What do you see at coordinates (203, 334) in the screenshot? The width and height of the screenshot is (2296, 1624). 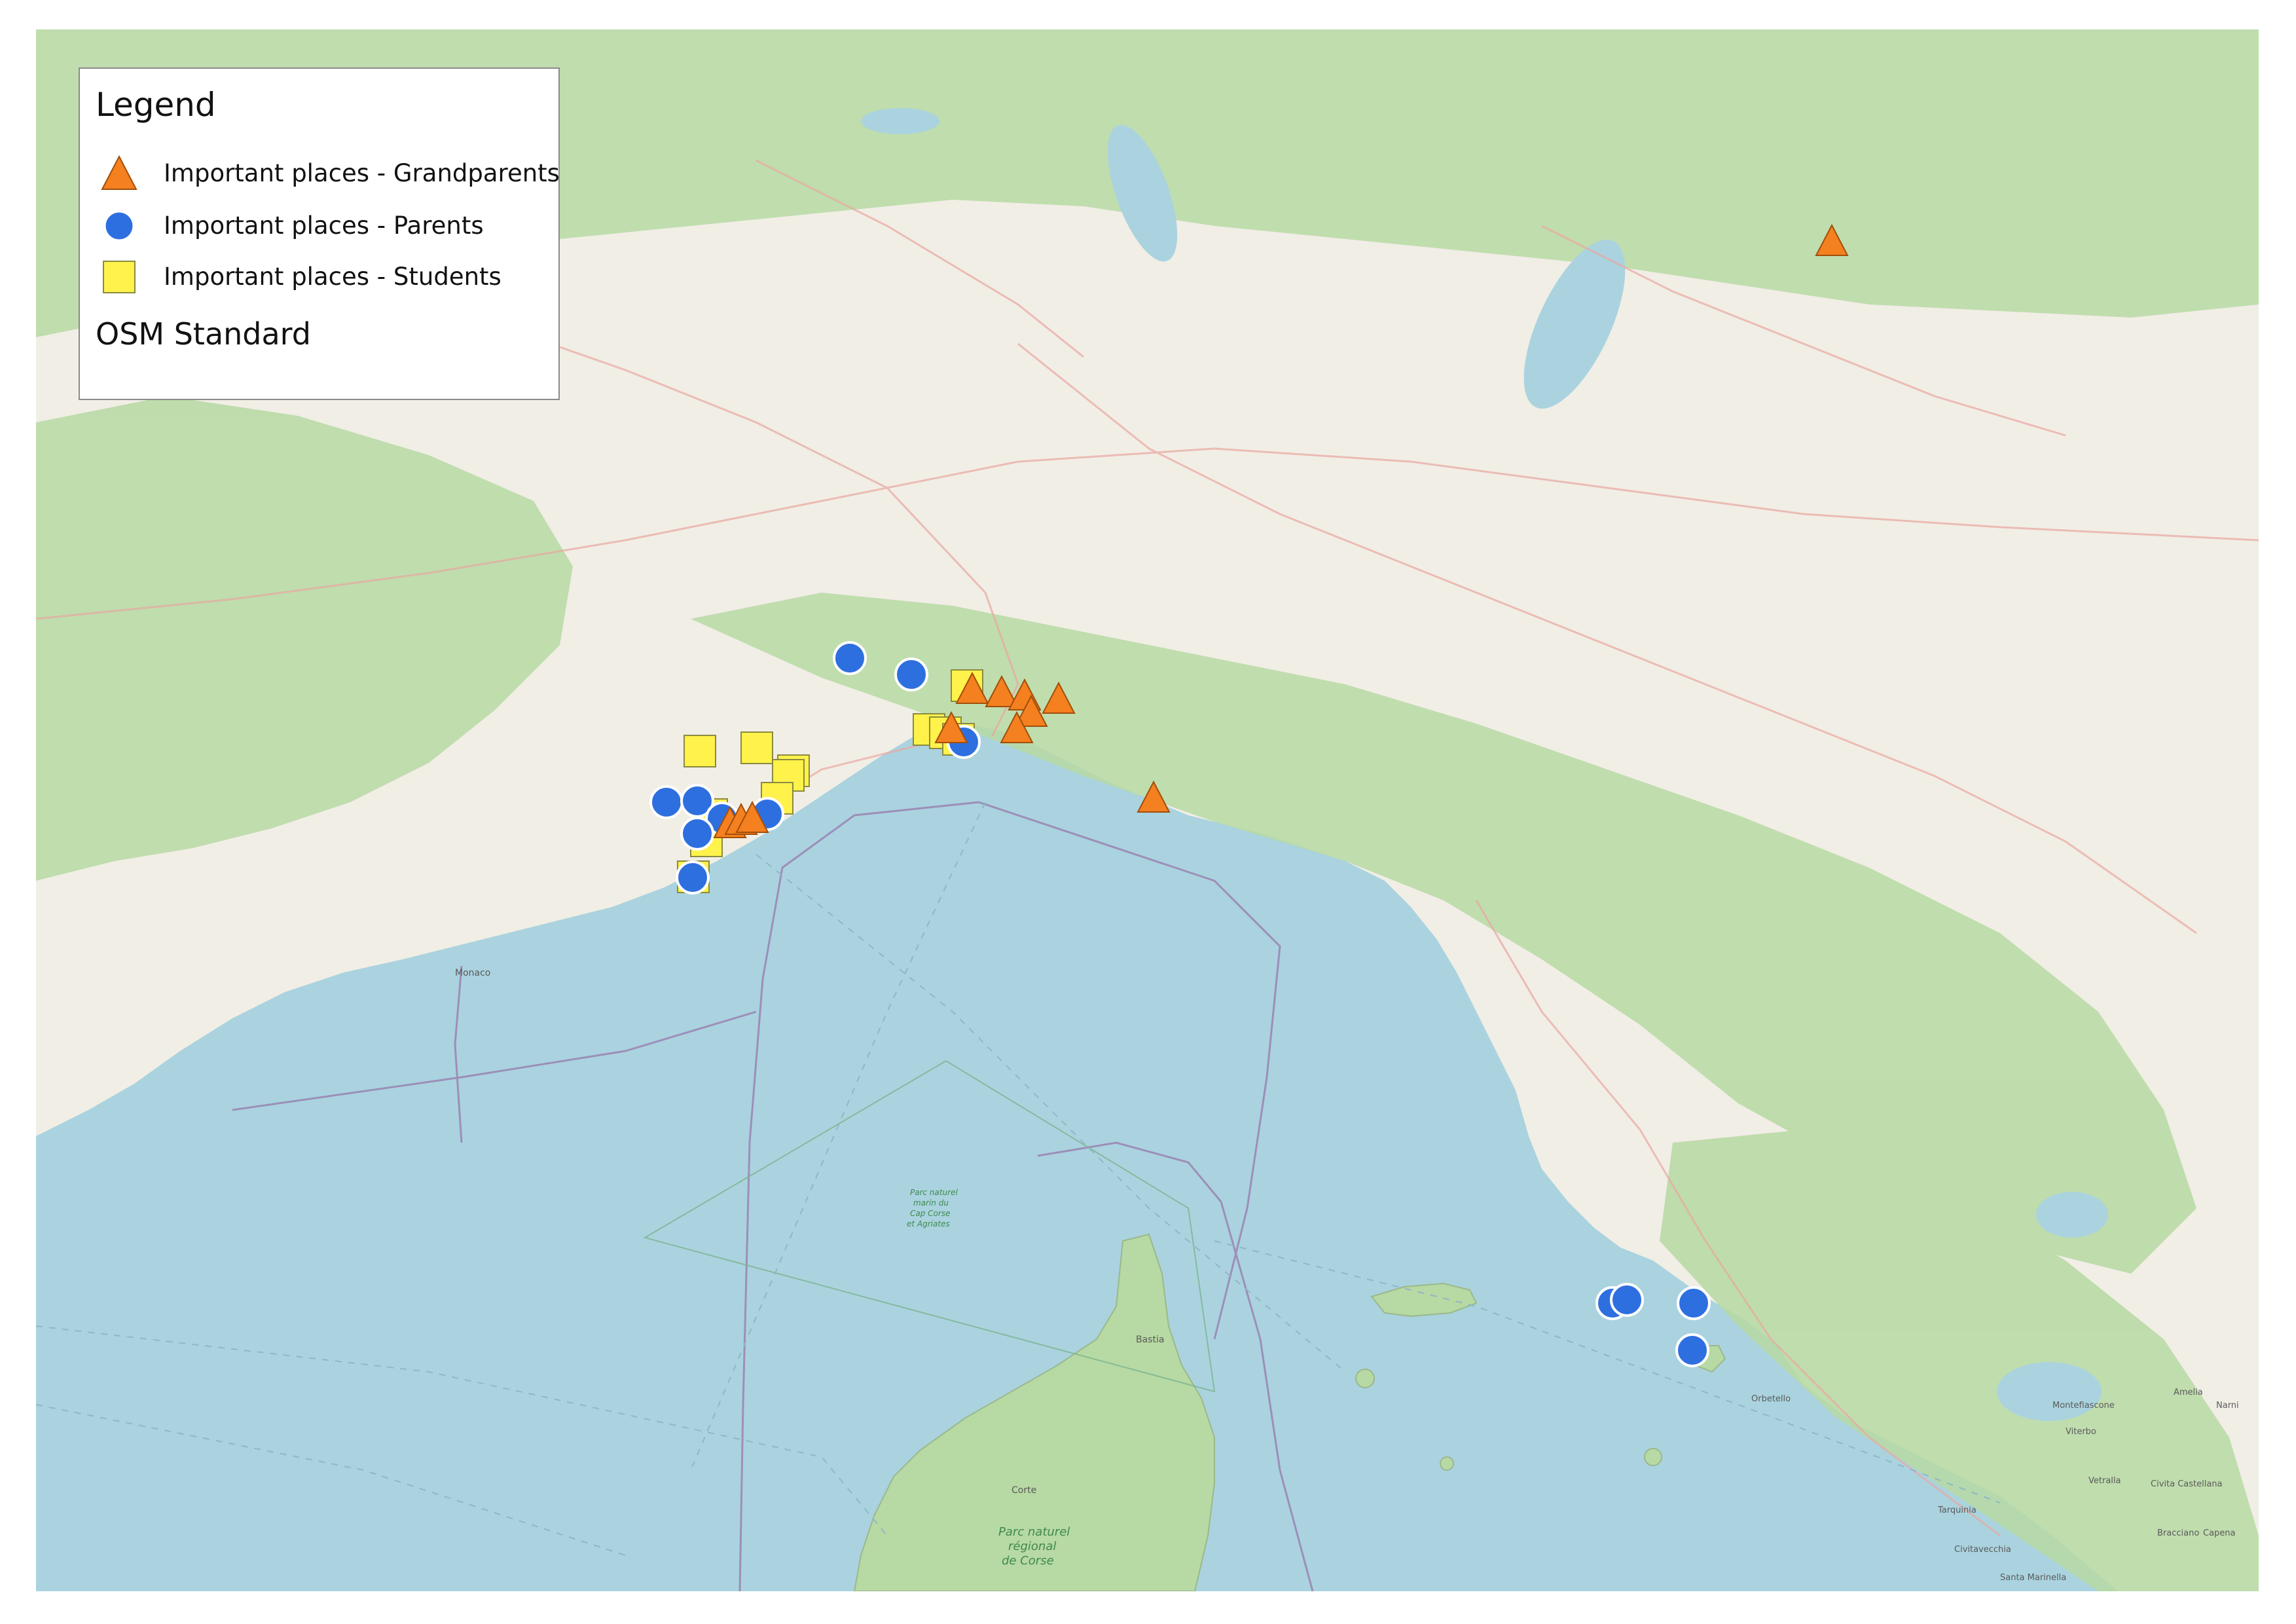 I see `legend-basemap-label: OSM Standard` at bounding box center [203, 334].